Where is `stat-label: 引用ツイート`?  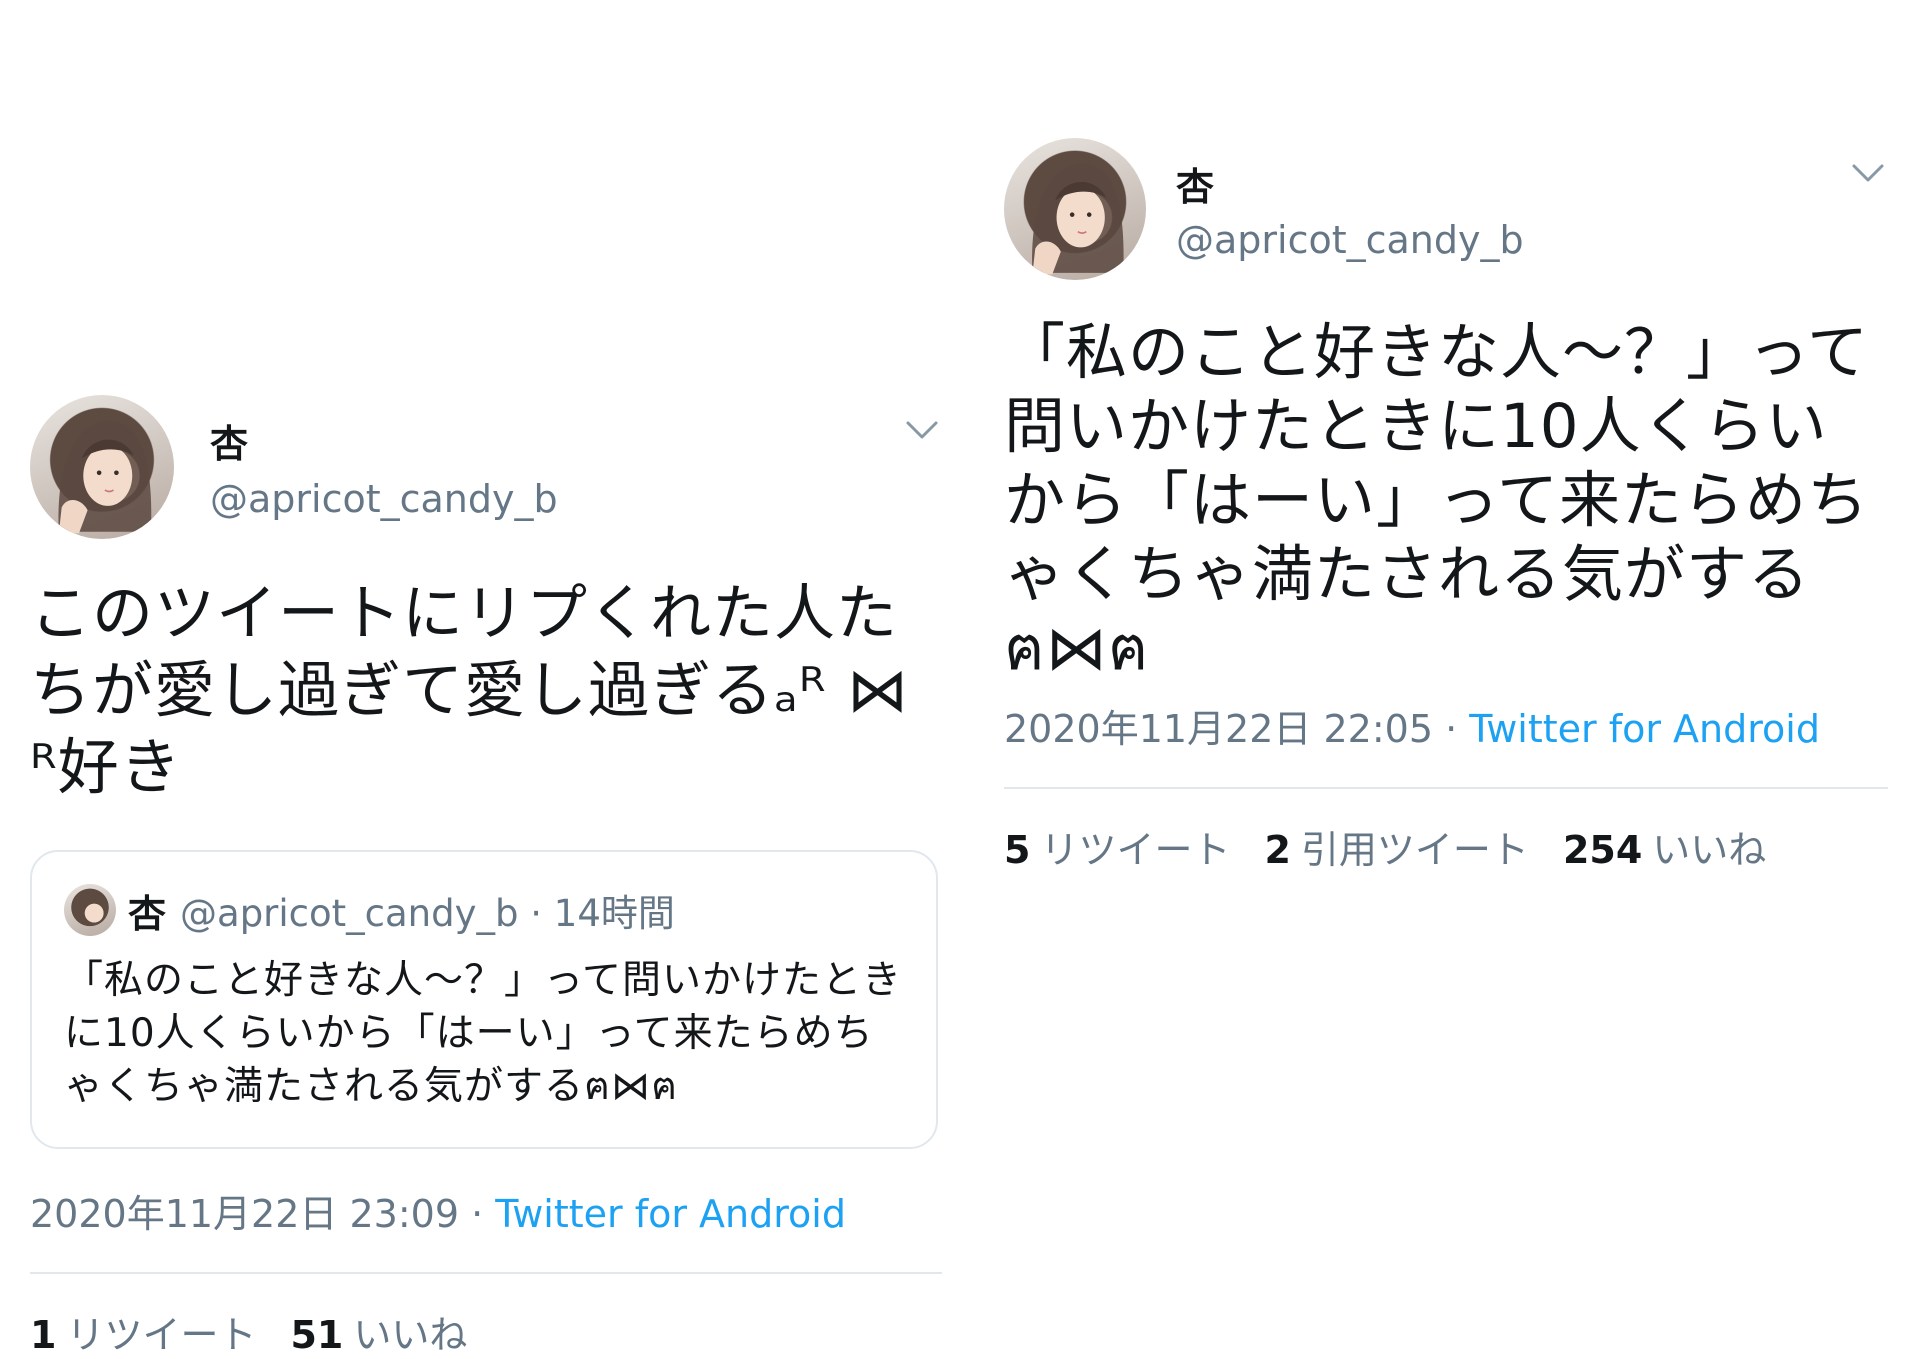 stat-label: 引用ツイート is located at coordinates (1414, 850).